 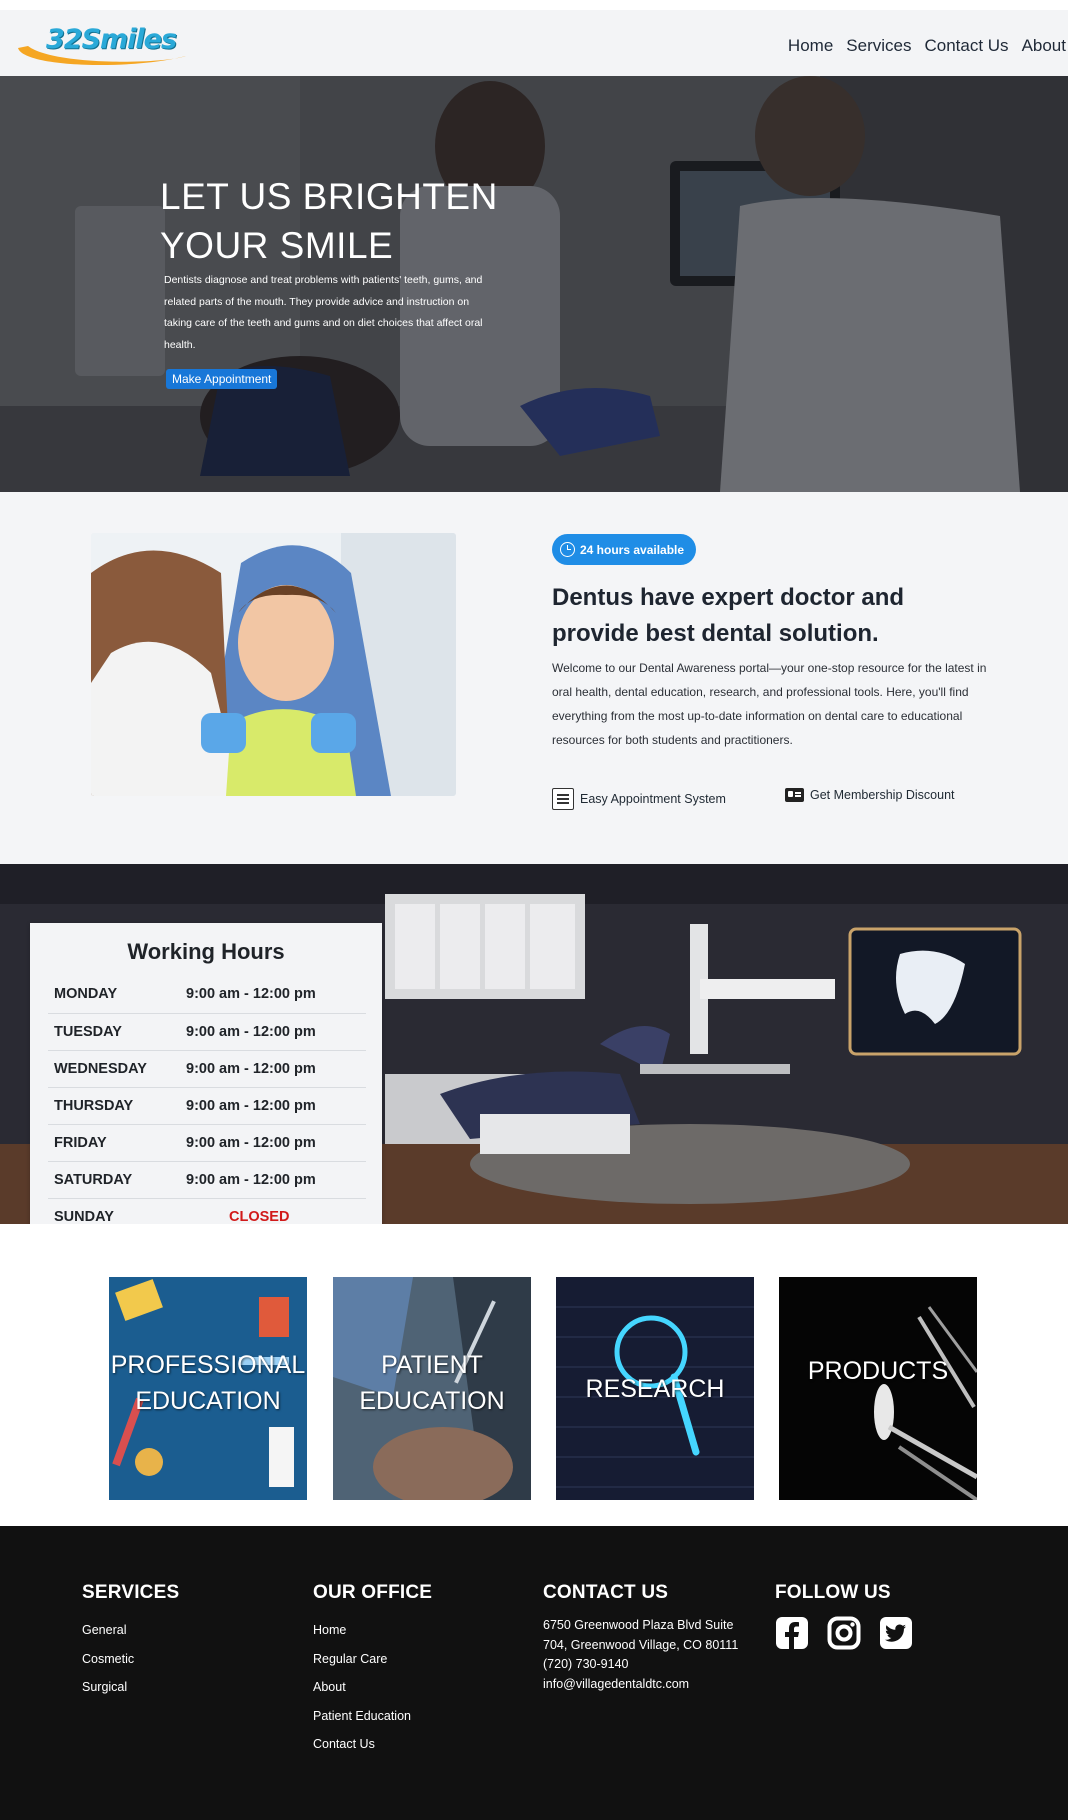 What do you see at coordinates (534, 5) in the screenshot?
I see `top-strip` at bounding box center [534, 5].